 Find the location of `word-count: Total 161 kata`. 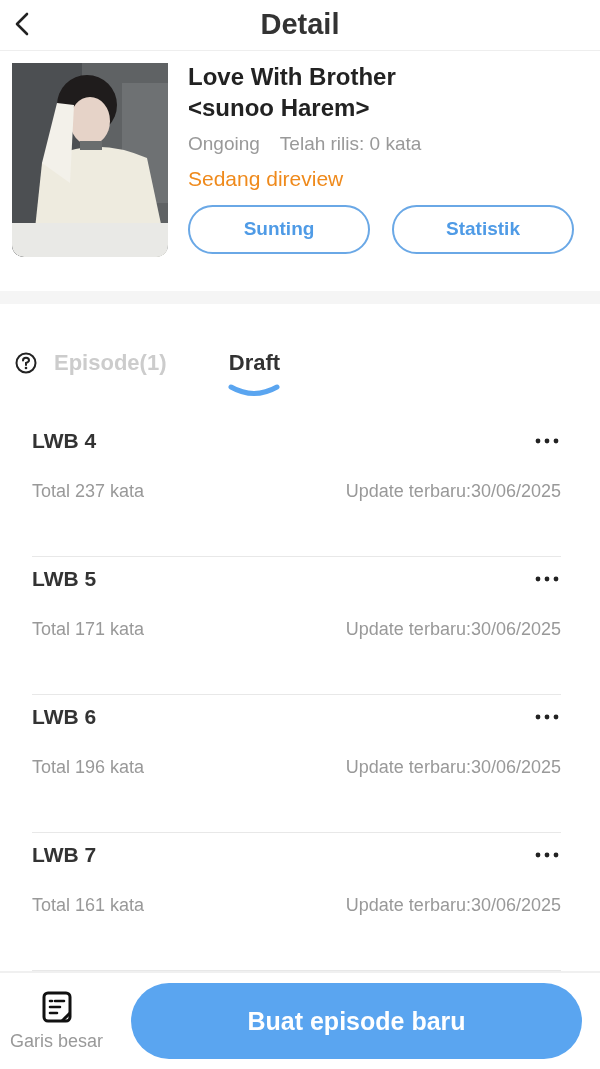

word-count: Total 161 kata is located at coordinates (88, 906).